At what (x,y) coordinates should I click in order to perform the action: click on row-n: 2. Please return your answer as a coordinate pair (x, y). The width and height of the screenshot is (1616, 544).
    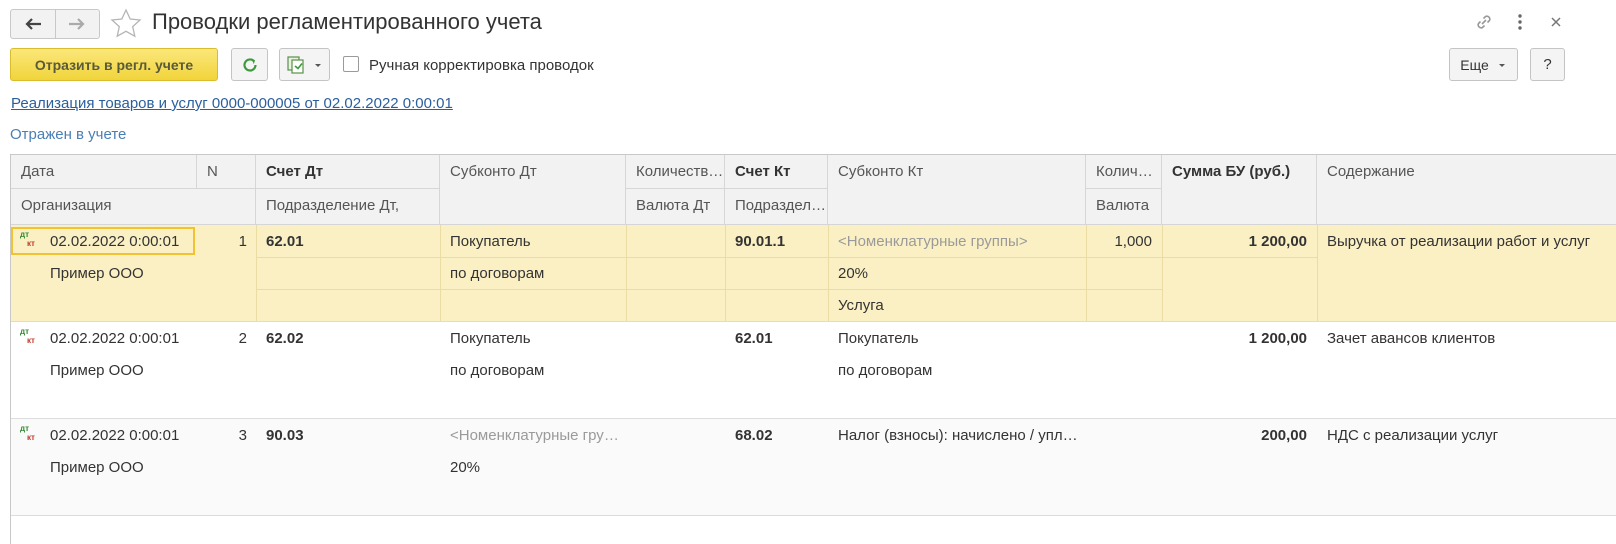
    Looking at the image, I should click on (242, 338).